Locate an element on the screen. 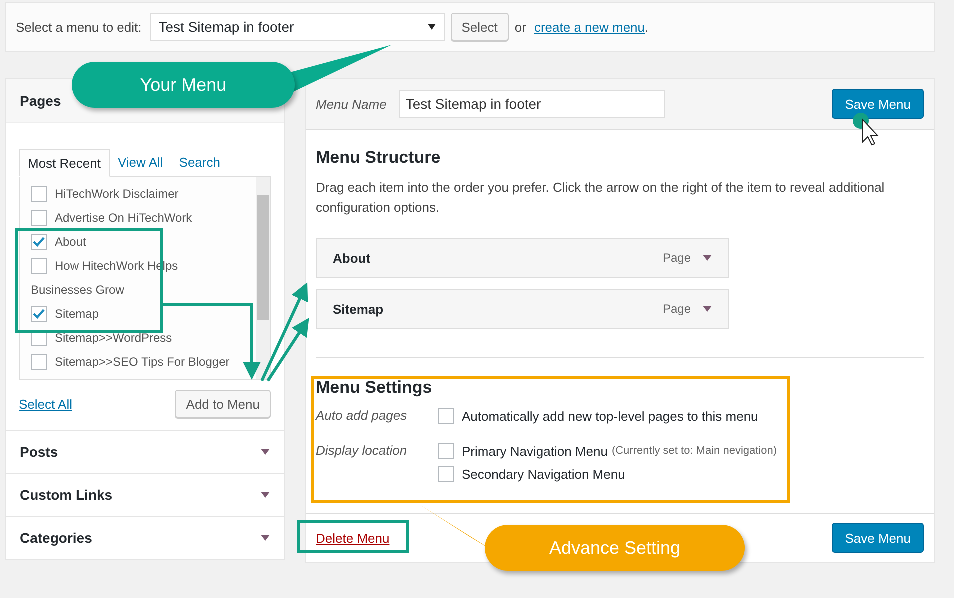 The image size is (954, 598). page-item-label: Sitemap>>SEO Tips For Blogger is located at coordinates (142, 362).